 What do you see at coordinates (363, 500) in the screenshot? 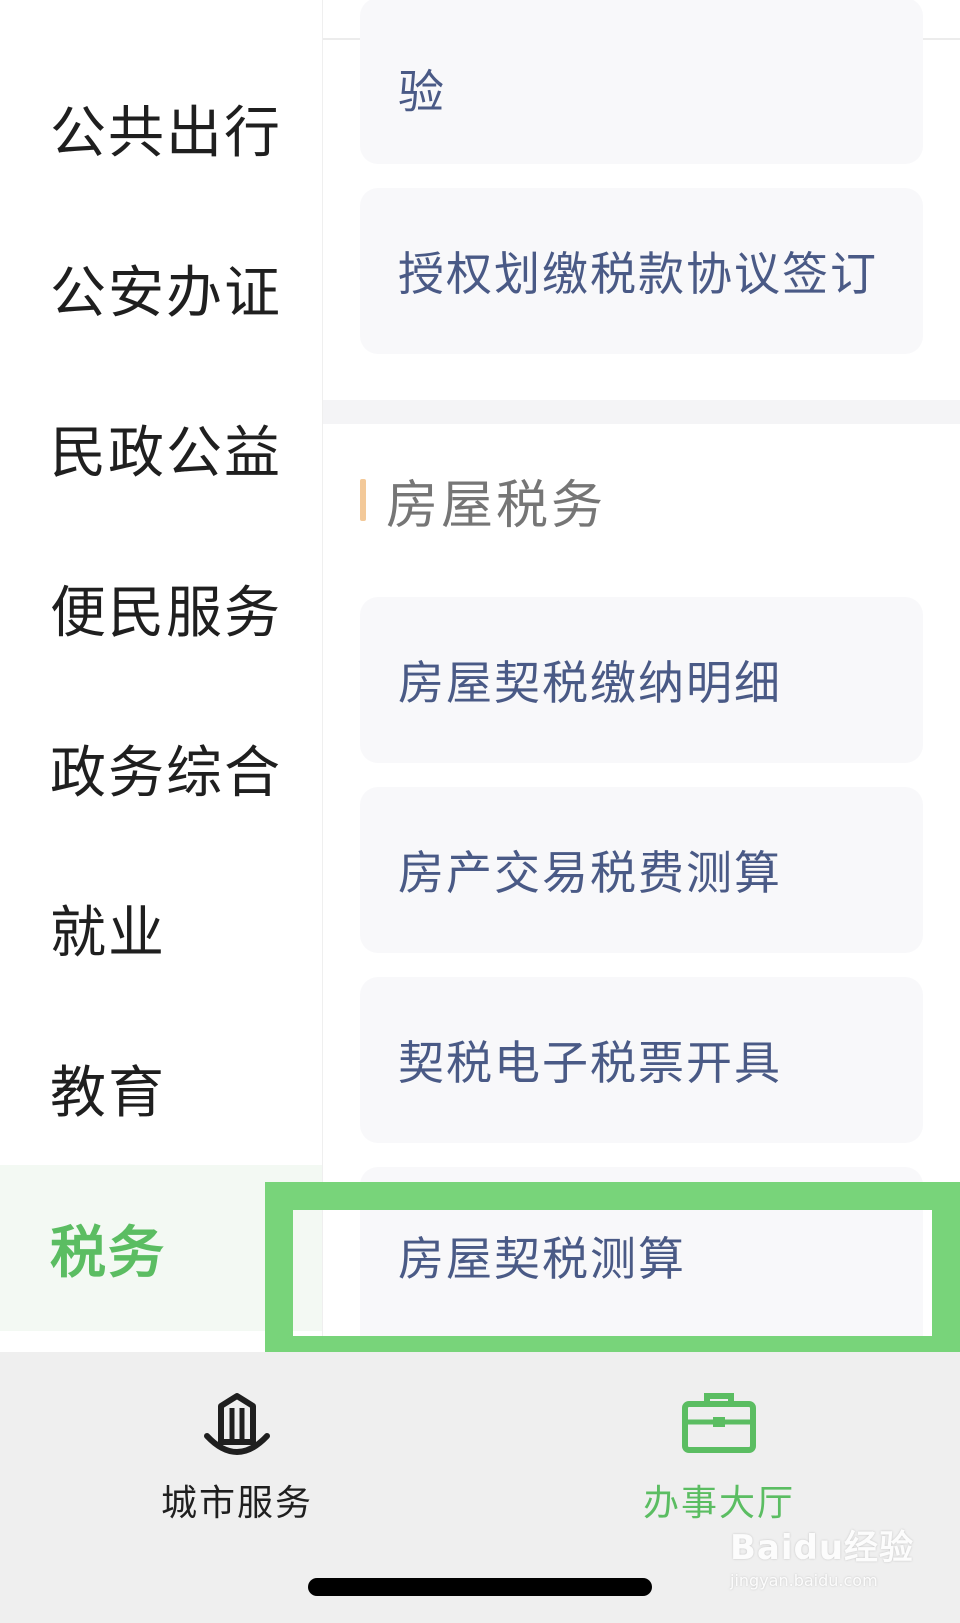
I see `section-accent-bar` at bounding box center [363, 500].